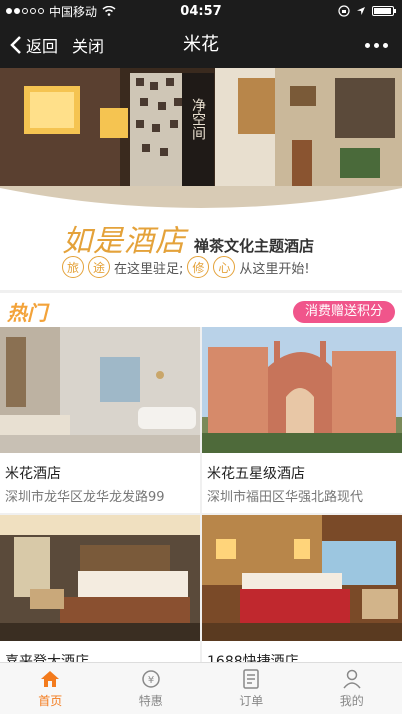 The width and height of the screenshot is (402, 714). I want to click on slogan-char: 修, so click(198, 267).